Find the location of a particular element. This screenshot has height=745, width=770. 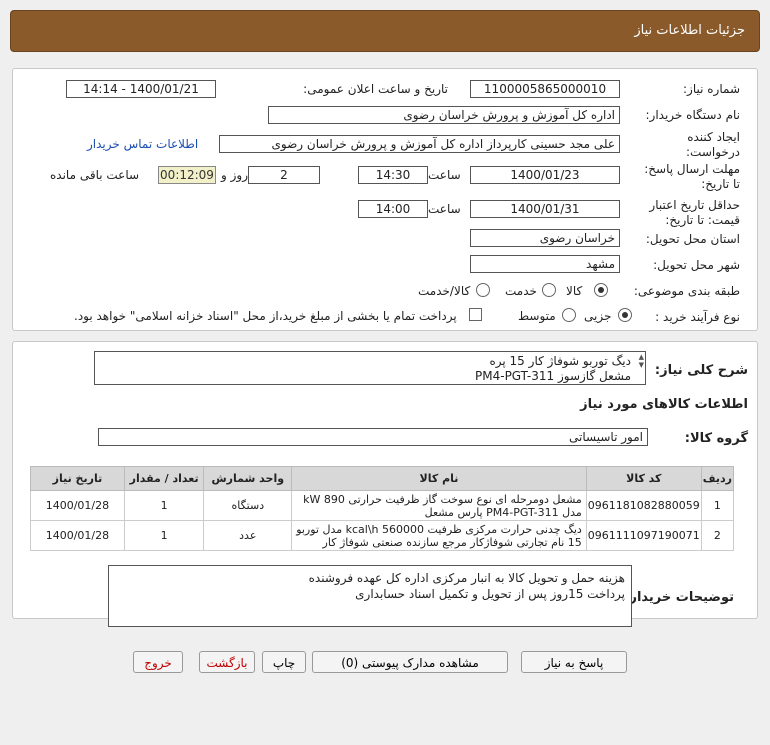

cell-unit: دستگاه is located at coordinates (248, 505).